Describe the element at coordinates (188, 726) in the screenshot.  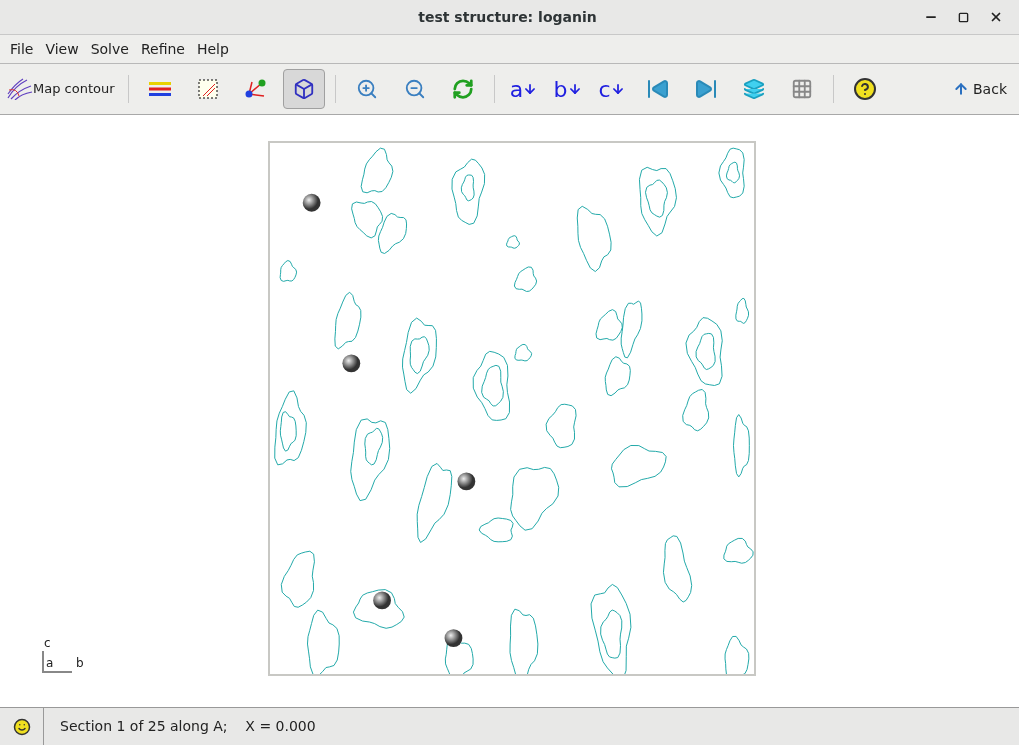
I see `status-text: Section 1 of 25 along A; X = 0.000` at that location.